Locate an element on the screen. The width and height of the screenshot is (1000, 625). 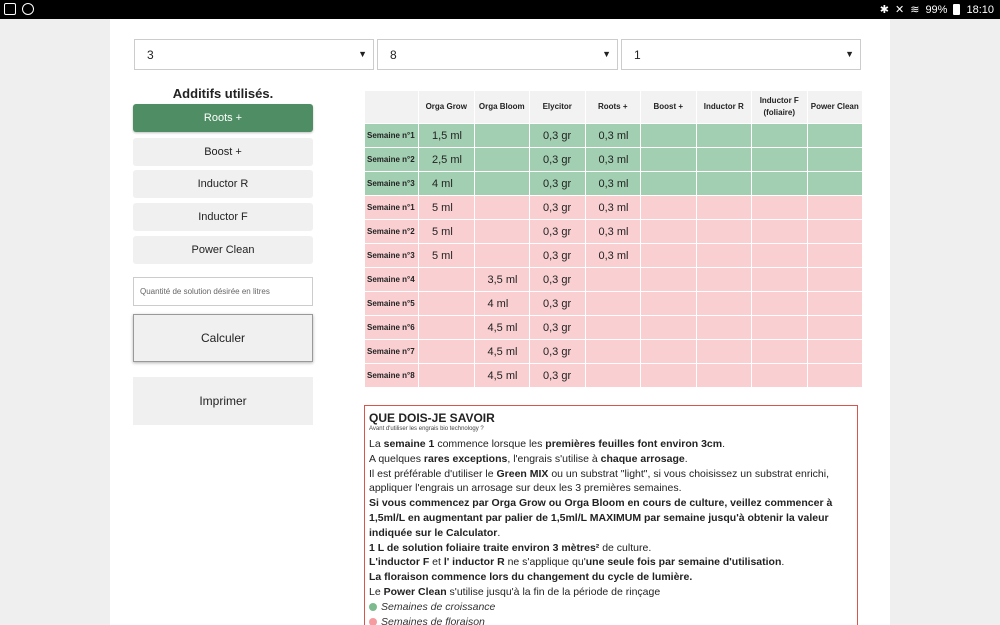
table-cell: 5 ml is located at coordinates (446, 207).